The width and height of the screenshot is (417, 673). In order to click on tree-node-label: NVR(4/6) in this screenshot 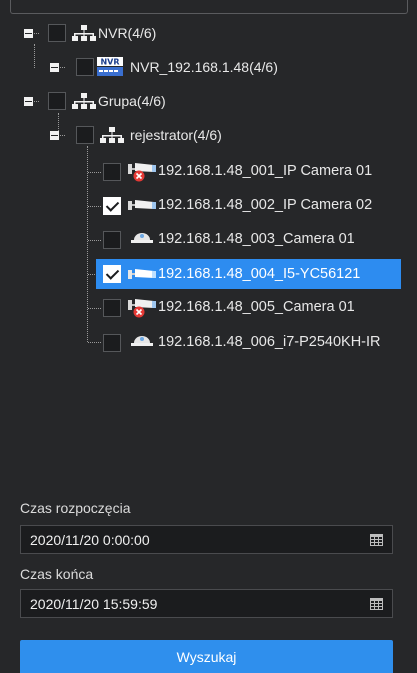, I will do `click(127, 33)`.